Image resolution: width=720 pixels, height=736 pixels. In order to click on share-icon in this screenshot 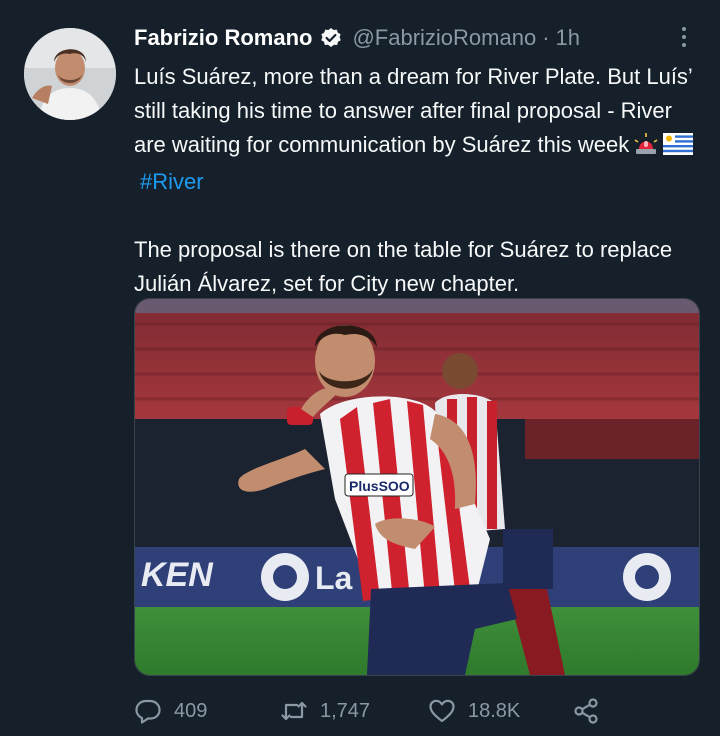, I will do `click(586, 711)`.